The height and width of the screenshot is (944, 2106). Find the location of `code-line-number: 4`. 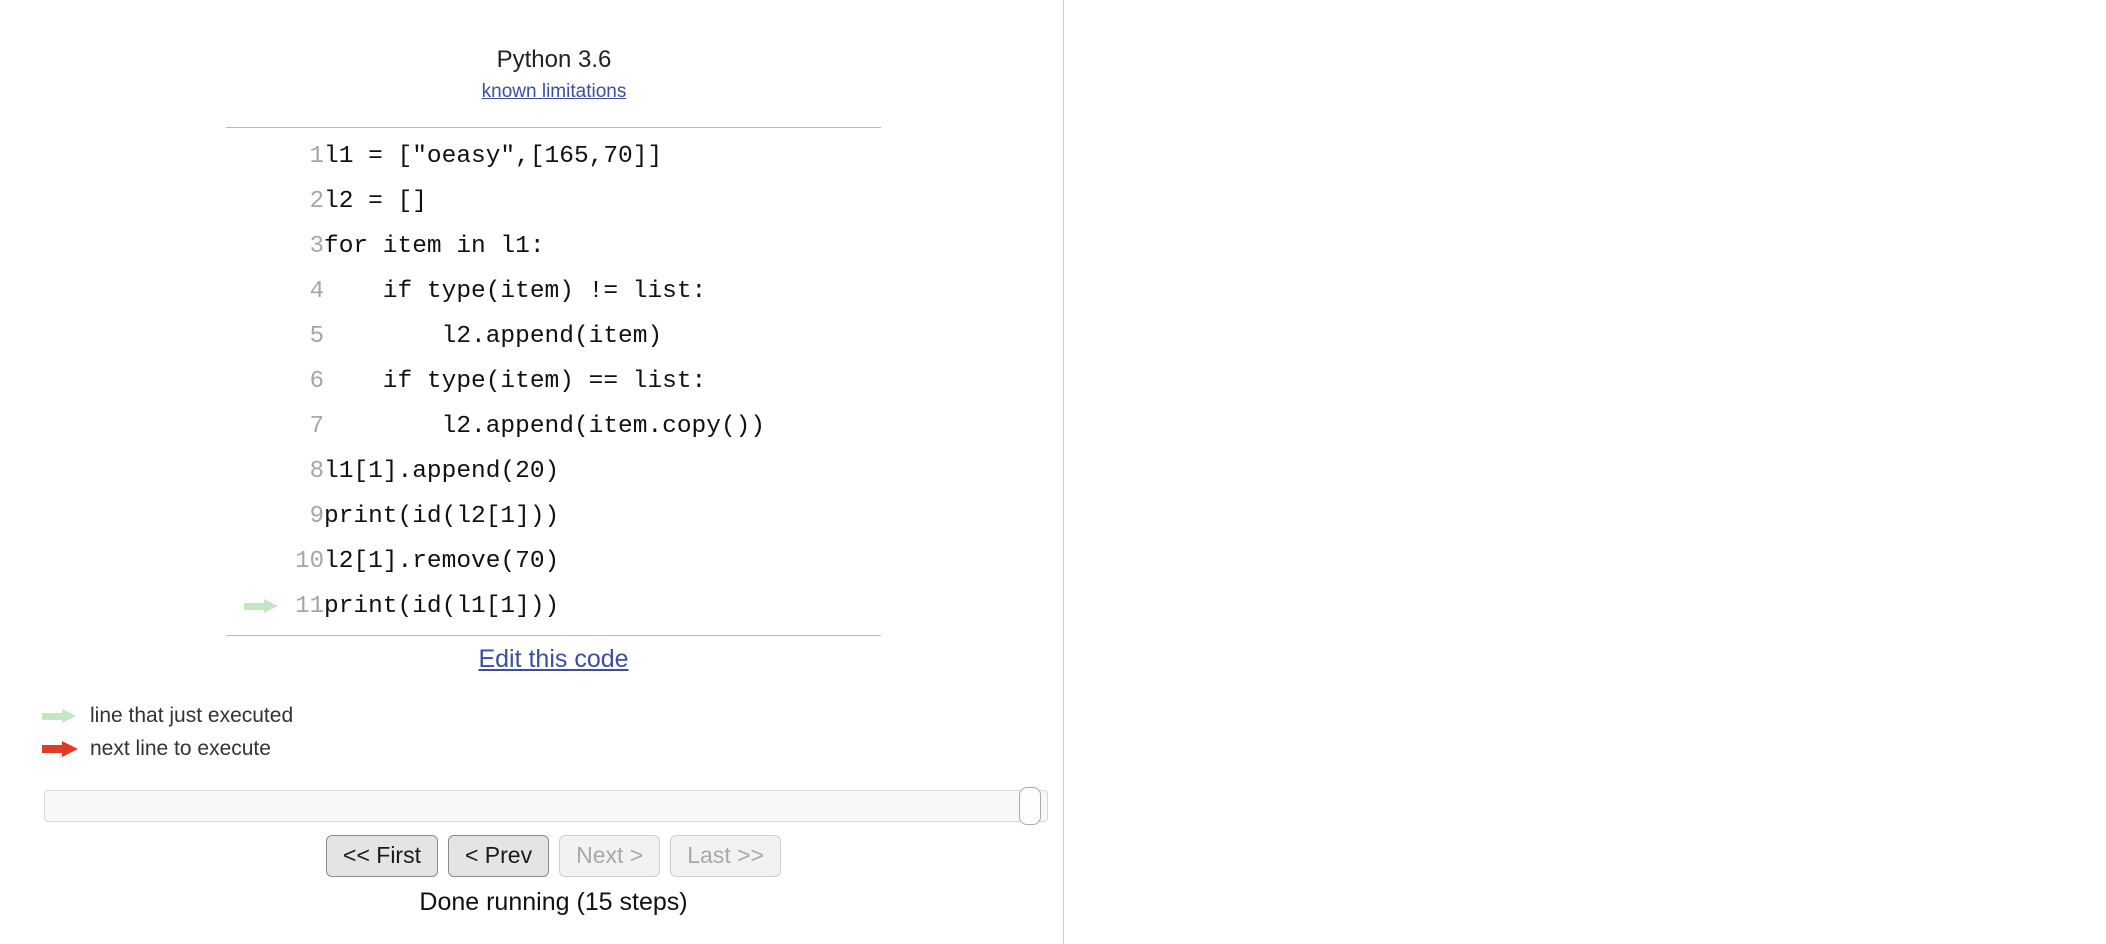

code-line-number: 4 is located at coordinates (316, 291).